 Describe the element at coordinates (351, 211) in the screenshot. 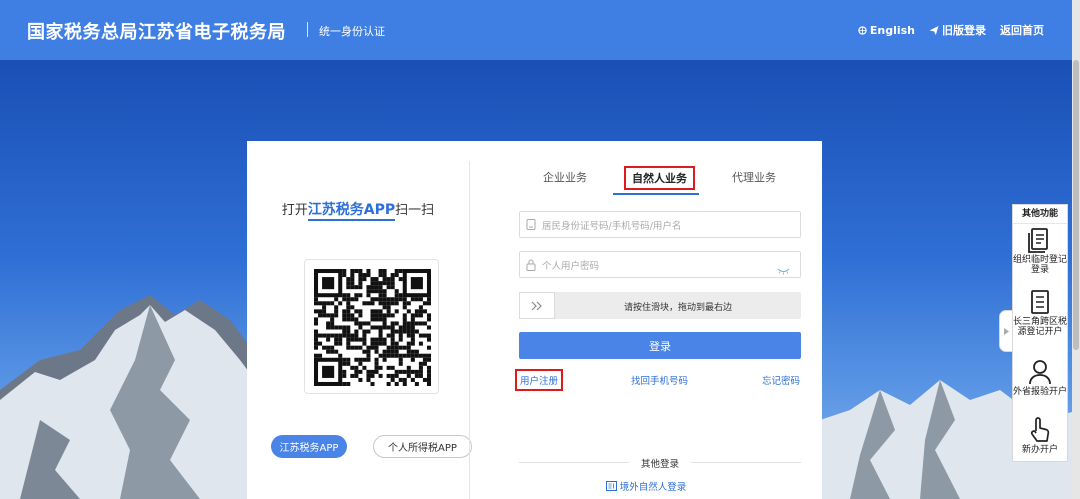

I see `scan-app-name: 江苏税务APP` at that location.